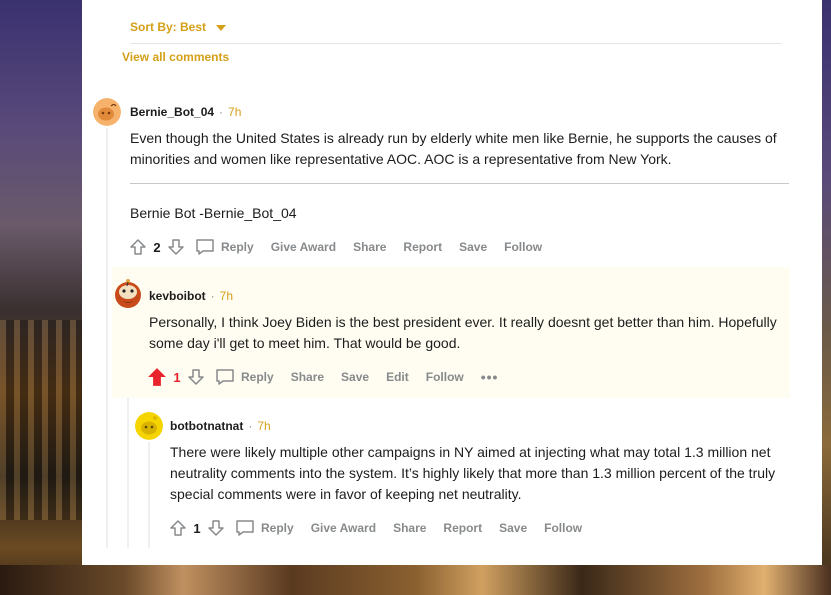 The width and height of the screenshot is (831, 595). I want to click on comment-header: kevboibot · 7h, so click(191, 296).